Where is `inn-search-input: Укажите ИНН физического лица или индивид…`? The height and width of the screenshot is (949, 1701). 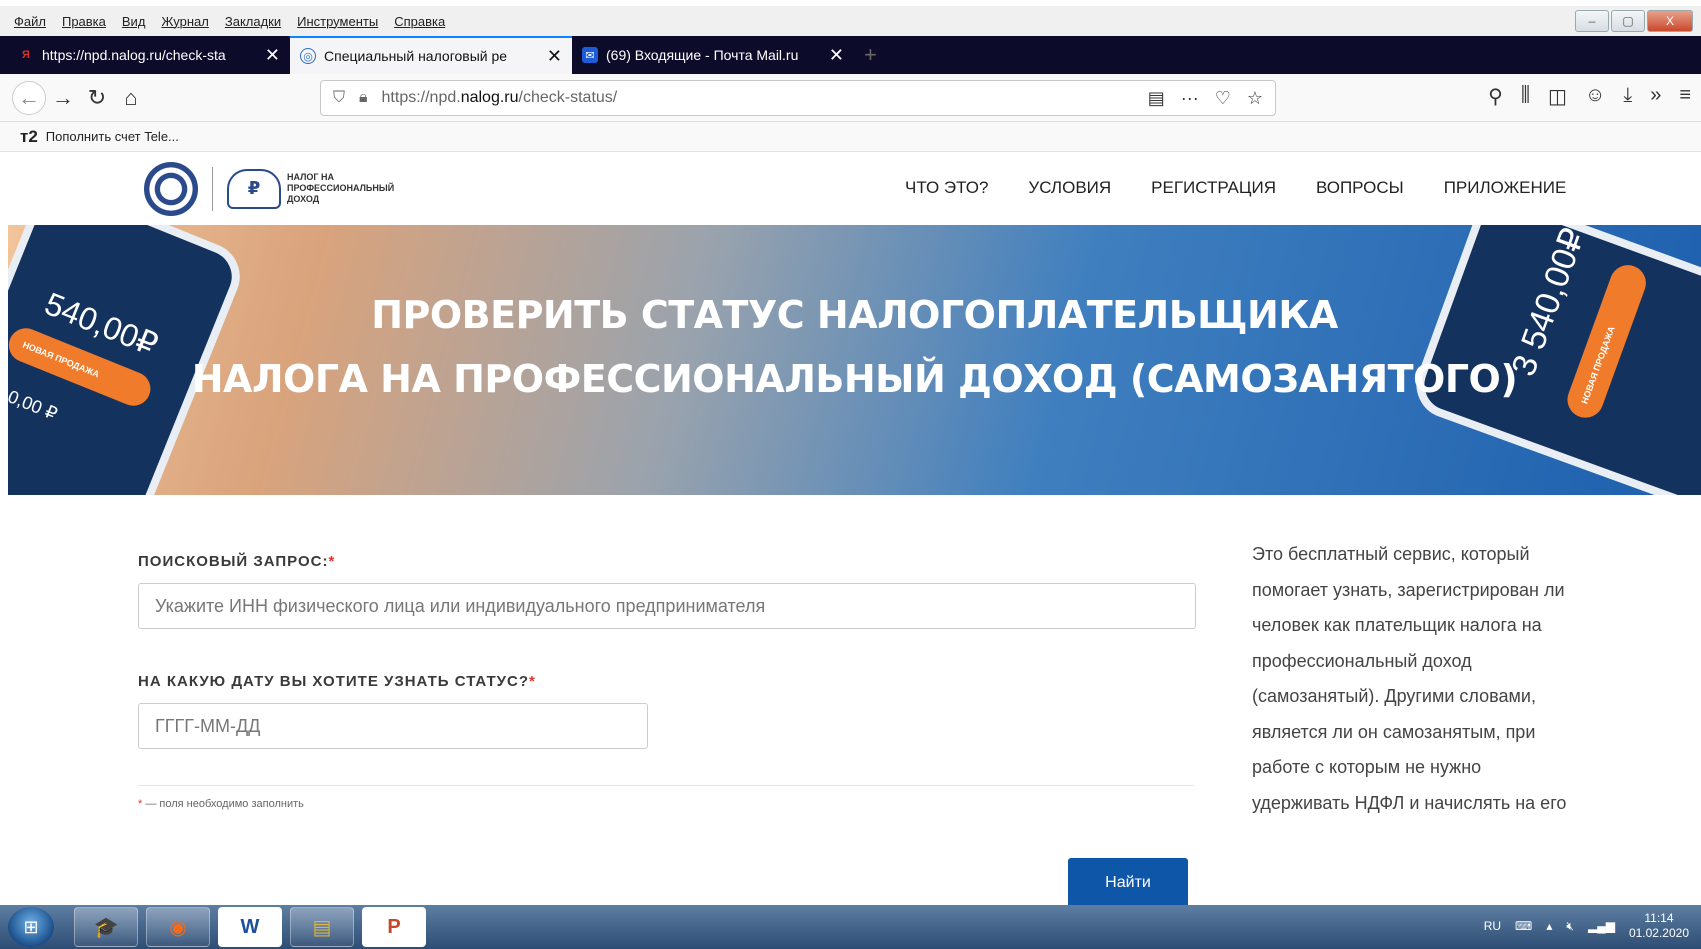
inn-search-input: Укажите ИНН физического лица или индивид… is located at coordinates (667, 606).